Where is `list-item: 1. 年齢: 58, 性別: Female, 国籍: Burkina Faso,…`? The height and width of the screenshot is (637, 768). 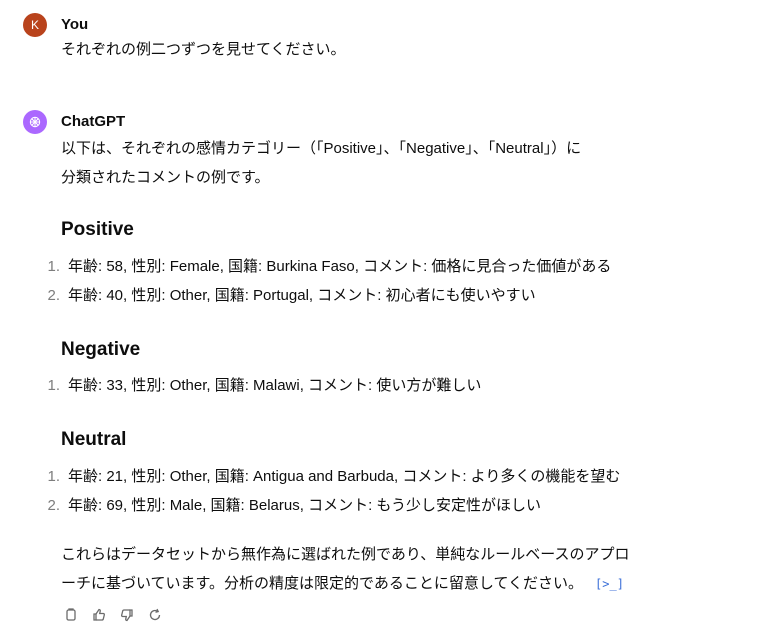
list-item: 1. 年齢: 58, 性別: Female, 国籍: Burkina Faso,… is located at coordinates (384, 266).